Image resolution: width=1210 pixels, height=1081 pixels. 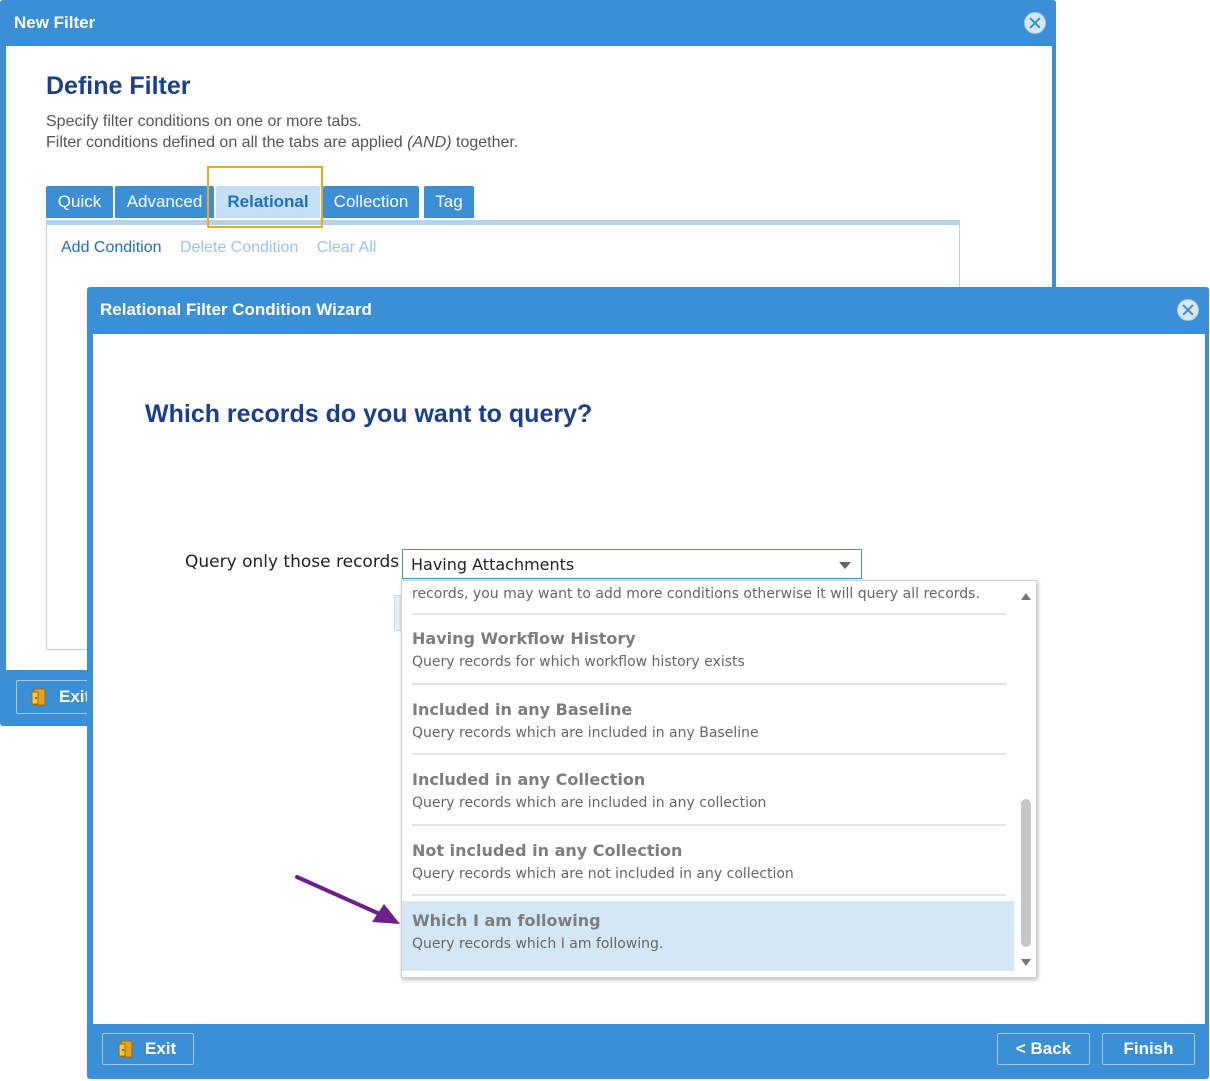 What do you see at coordinates (522, 709) in the screenshot?
I see `list-item-title: Included in any Baseline` at bounding box center [522, 709].